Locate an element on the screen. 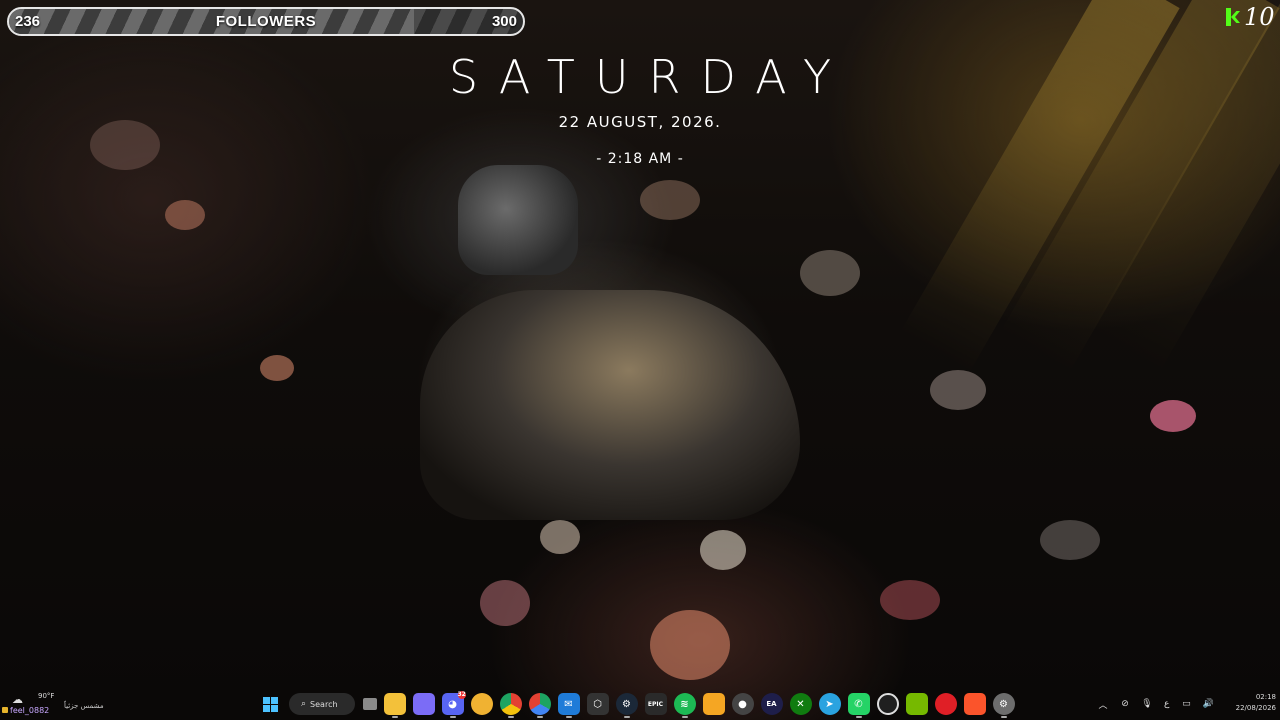 The width and height of the screenshot is (1280, 720). knight-helmet is located at coordinates (518, 220).